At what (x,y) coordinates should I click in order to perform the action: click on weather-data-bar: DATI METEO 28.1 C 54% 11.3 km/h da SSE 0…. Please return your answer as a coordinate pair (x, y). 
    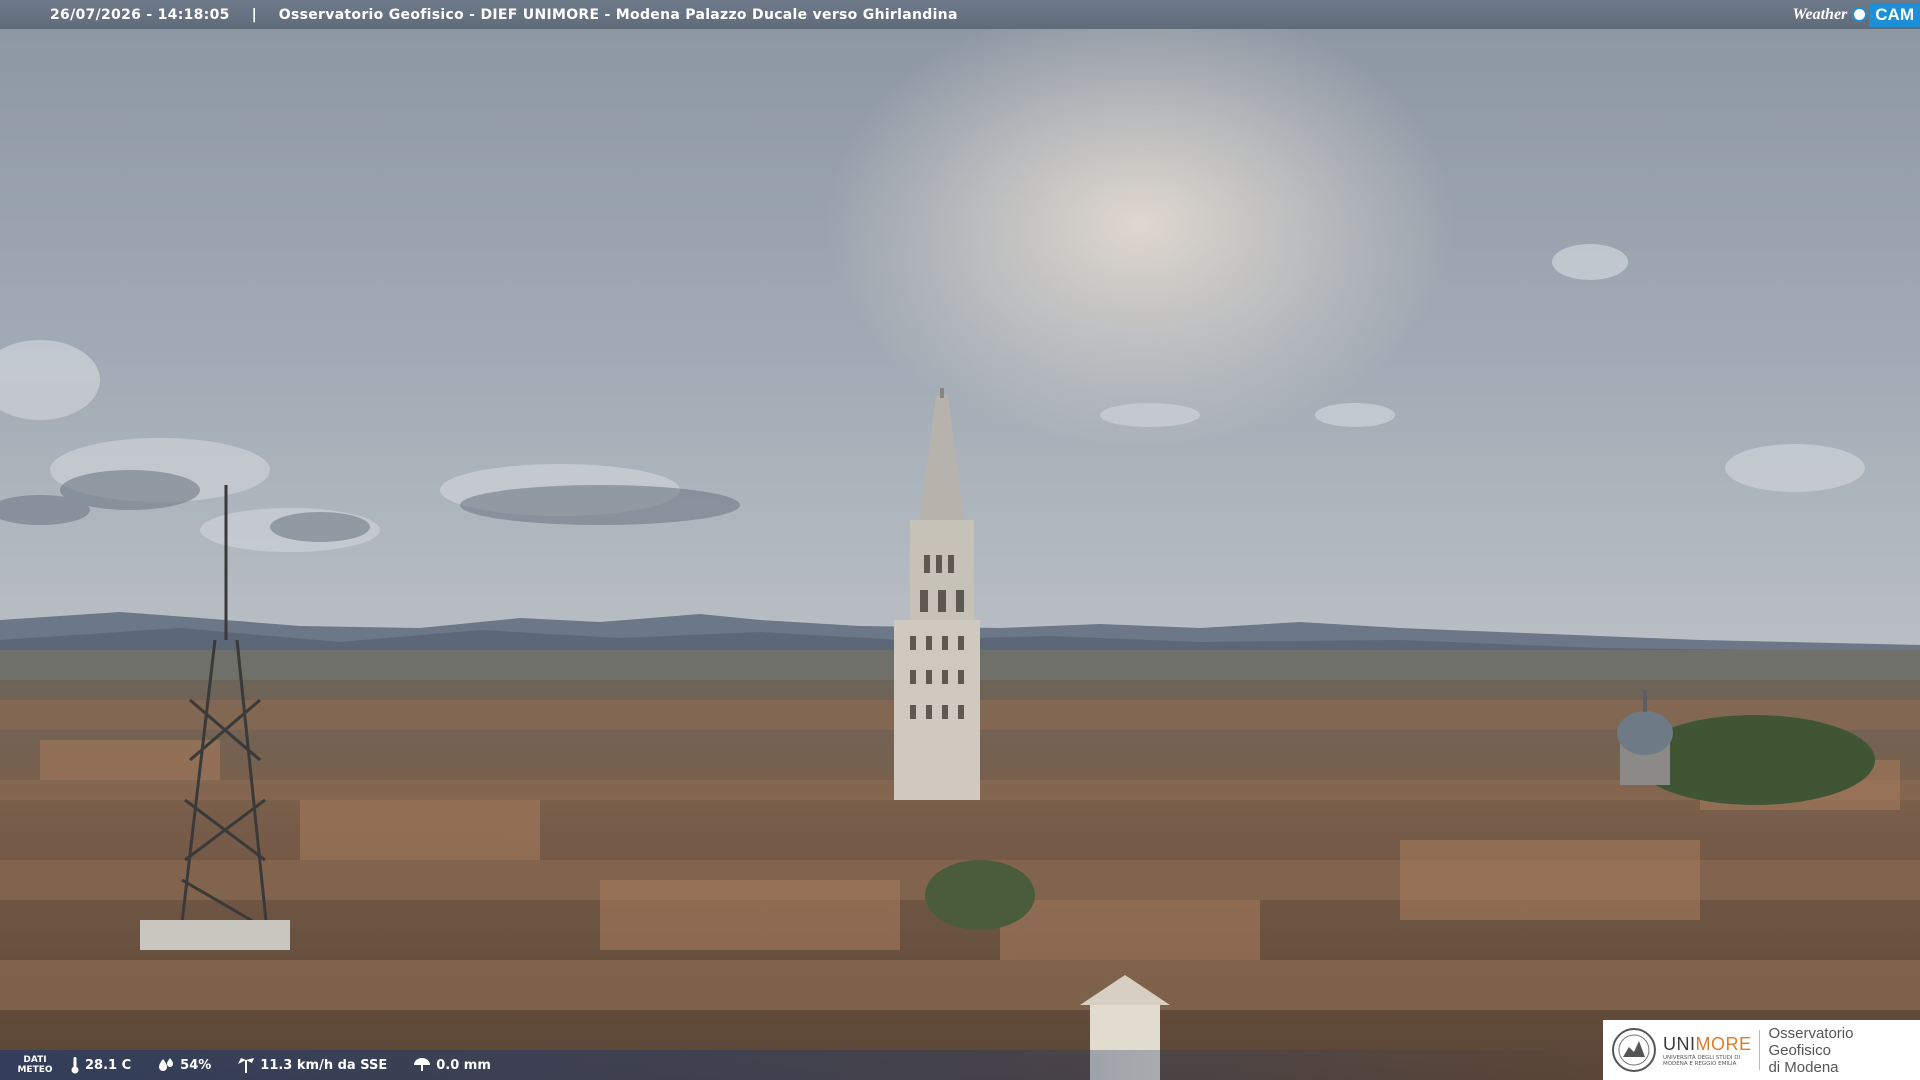
    Looking at the image, I should click on (800, 1065).